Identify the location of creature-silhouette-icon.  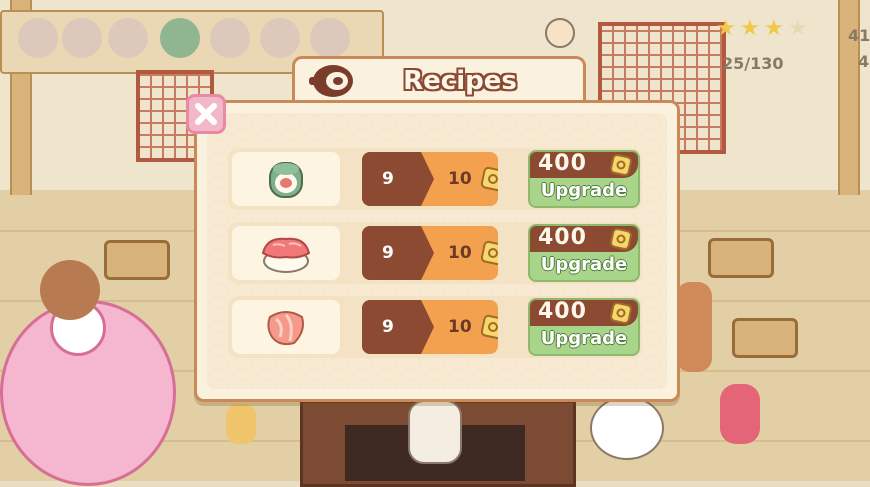
(280, 38).